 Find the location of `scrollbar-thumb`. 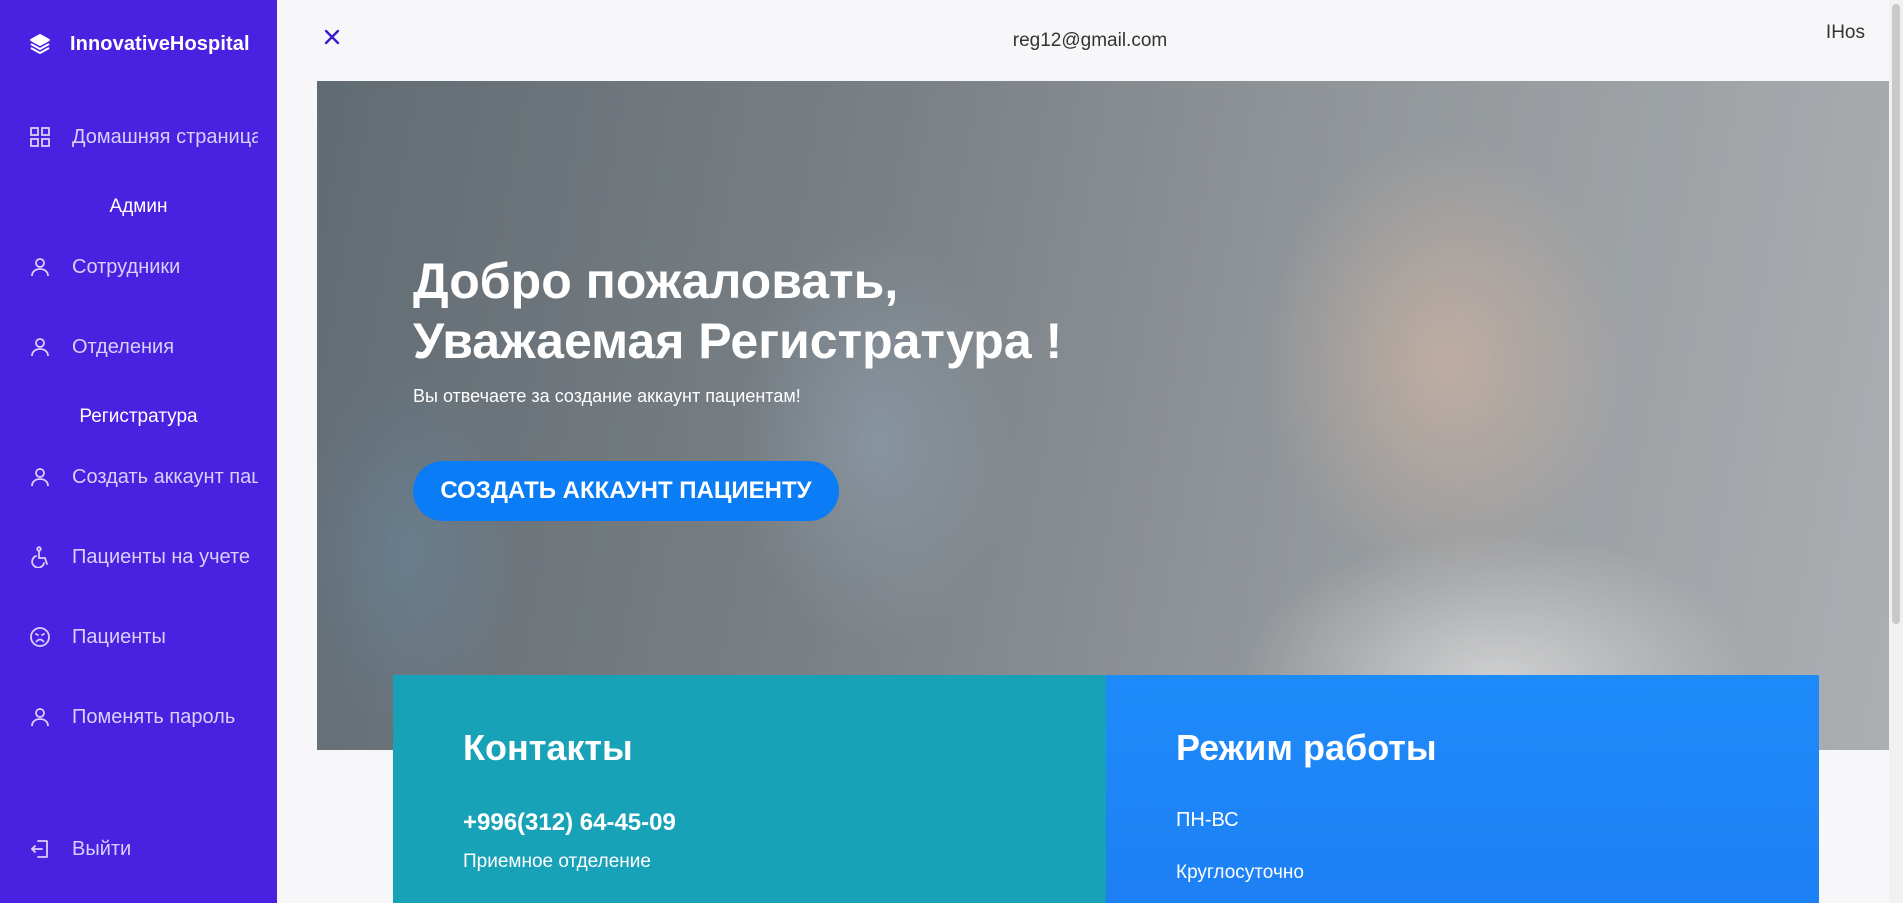

scrollbar-thumb is located at coordinates (1896, 314).